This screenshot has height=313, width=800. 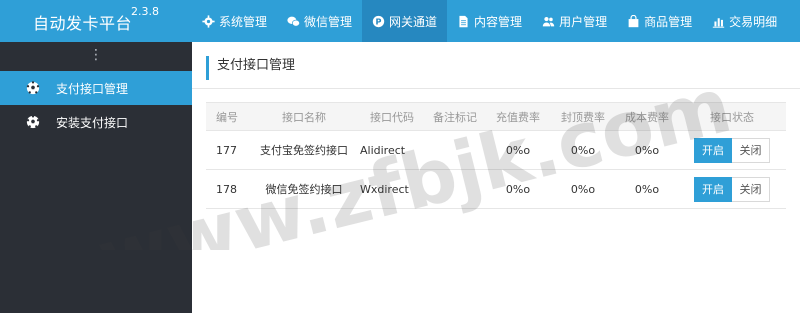 I want to click on svg-text: P, so click(x=379, y=21).